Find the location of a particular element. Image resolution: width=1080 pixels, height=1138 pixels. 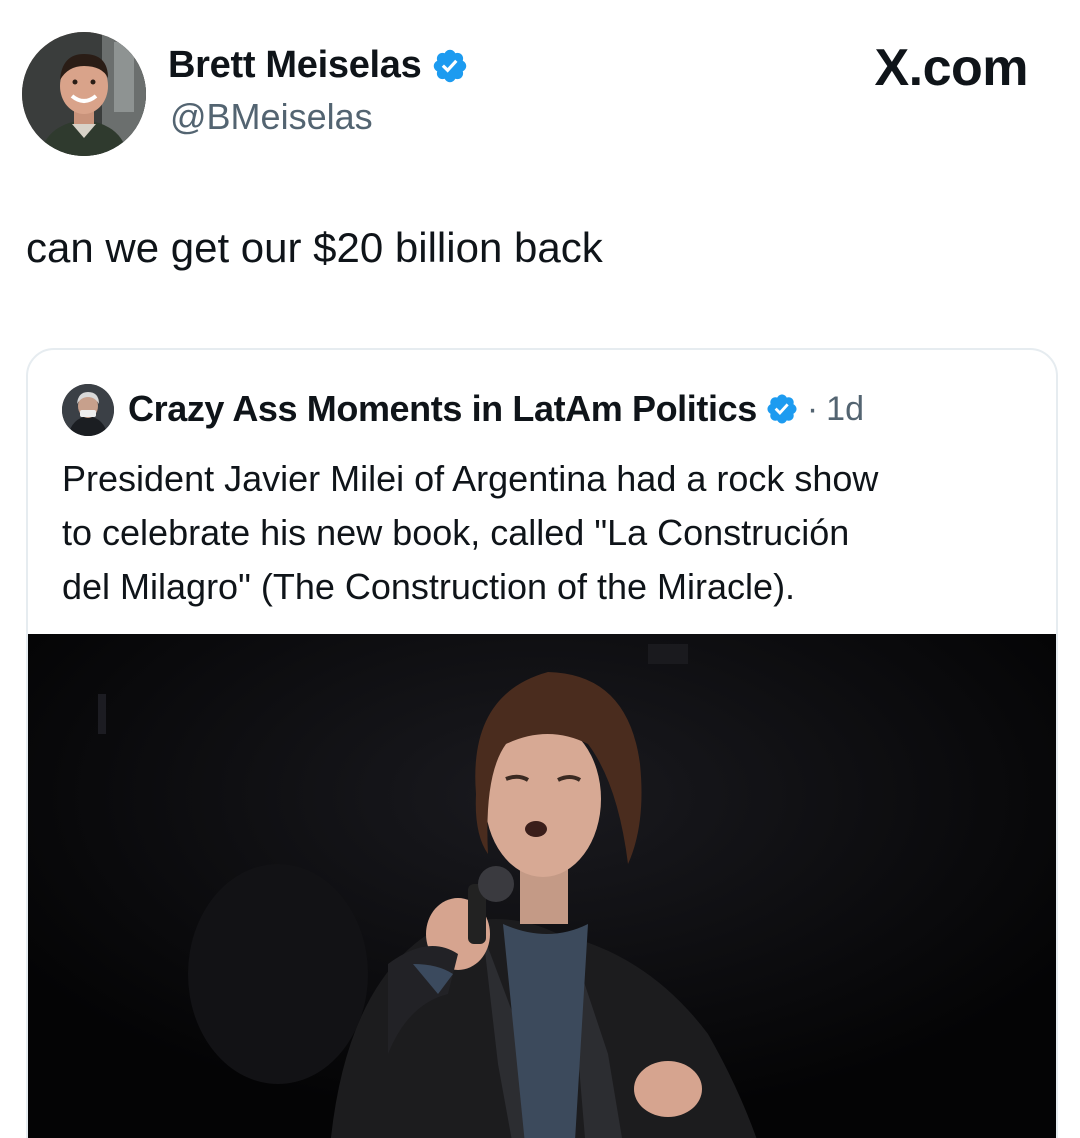

quoted-author-avatar is located at coordinates (88, 410).